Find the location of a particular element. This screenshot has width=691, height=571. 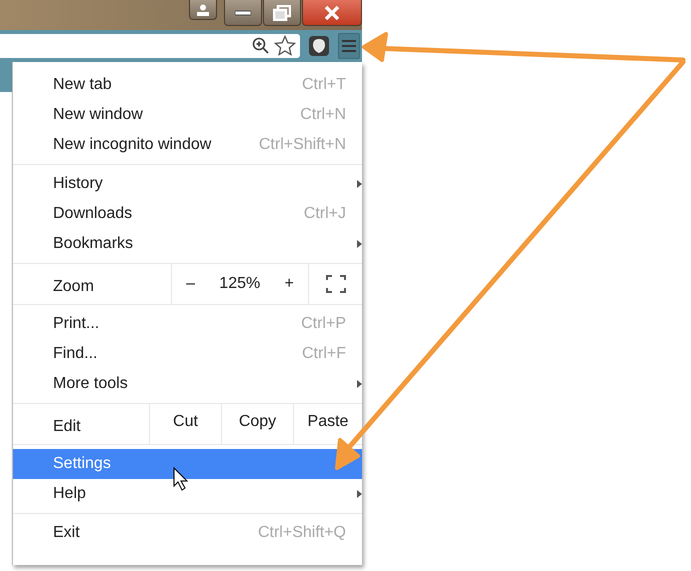

edit-action-button: Copy is located at coordinates (257, 424).